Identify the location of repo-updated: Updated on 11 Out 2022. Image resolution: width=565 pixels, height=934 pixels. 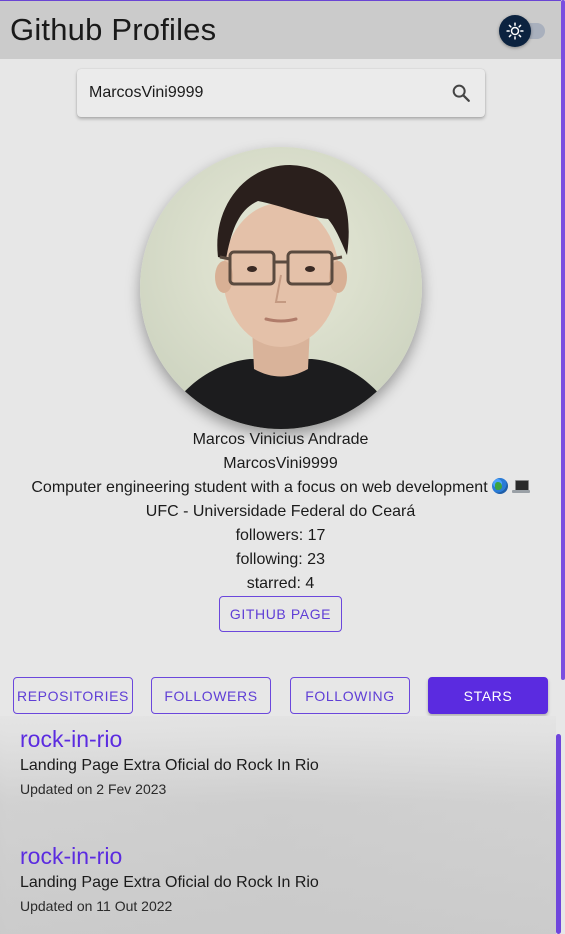
(96, 906).